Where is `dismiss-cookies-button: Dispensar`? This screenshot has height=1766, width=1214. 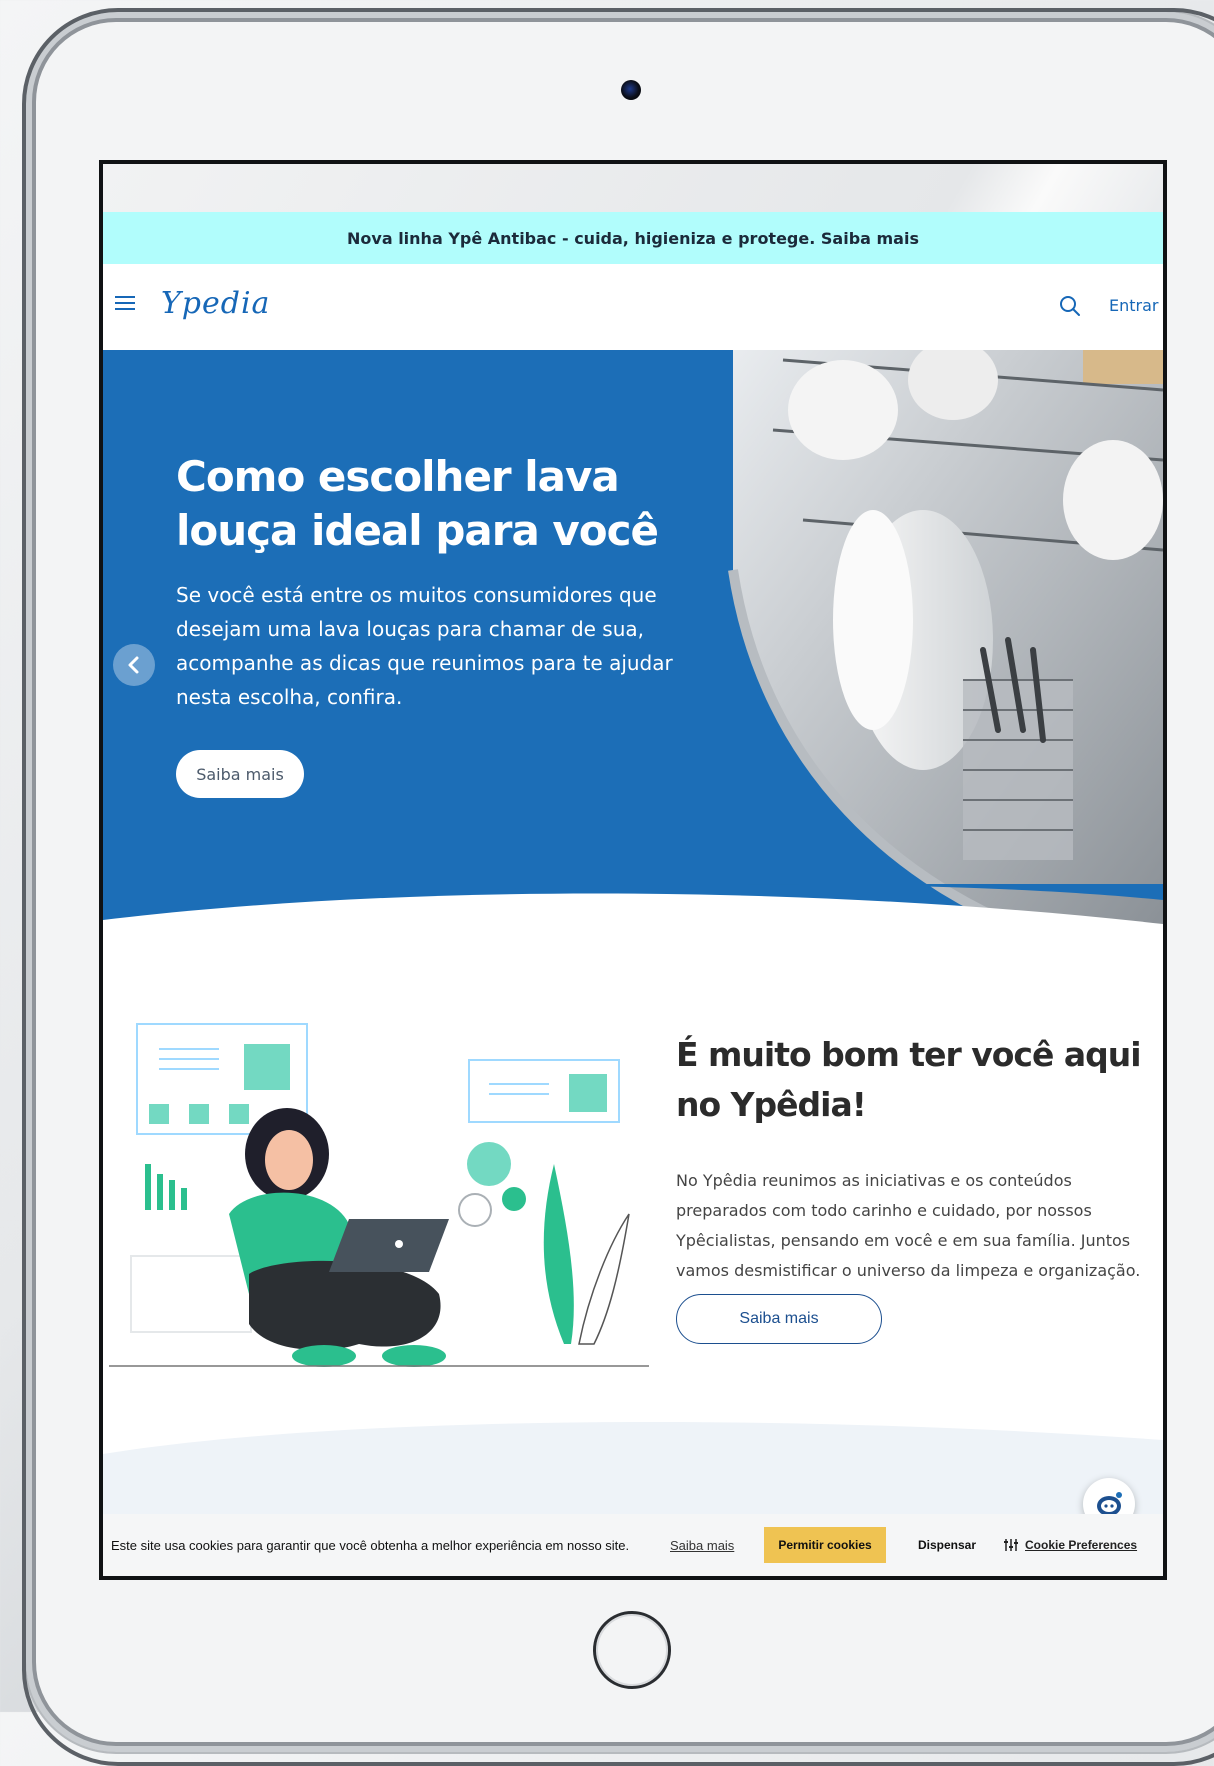 dismiss-cookies-button: Dispensar is located at coordinates (947, 1545).